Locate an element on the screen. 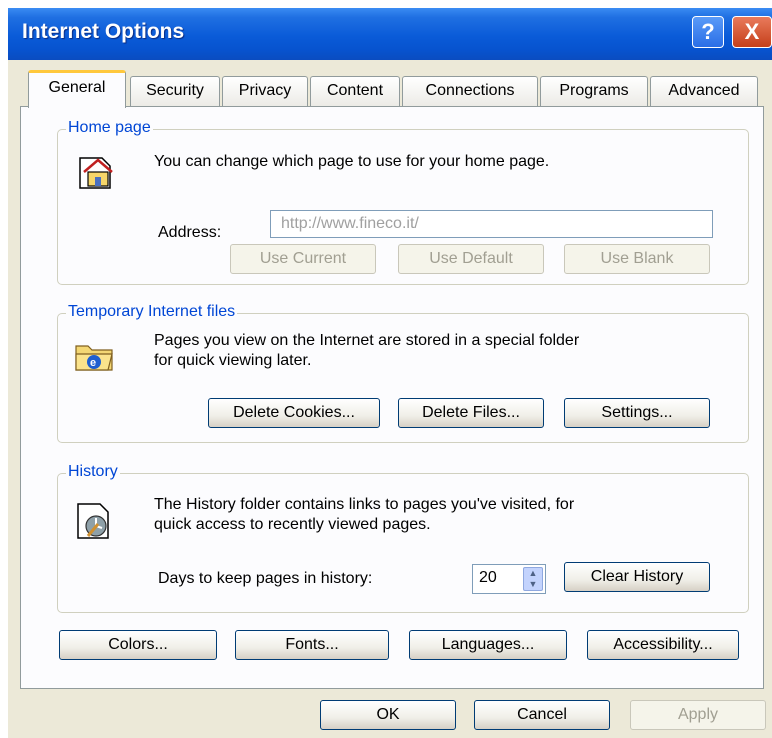 The image size is (772, 738). cancel-button: Cancel is located at coordinates (542, 715).